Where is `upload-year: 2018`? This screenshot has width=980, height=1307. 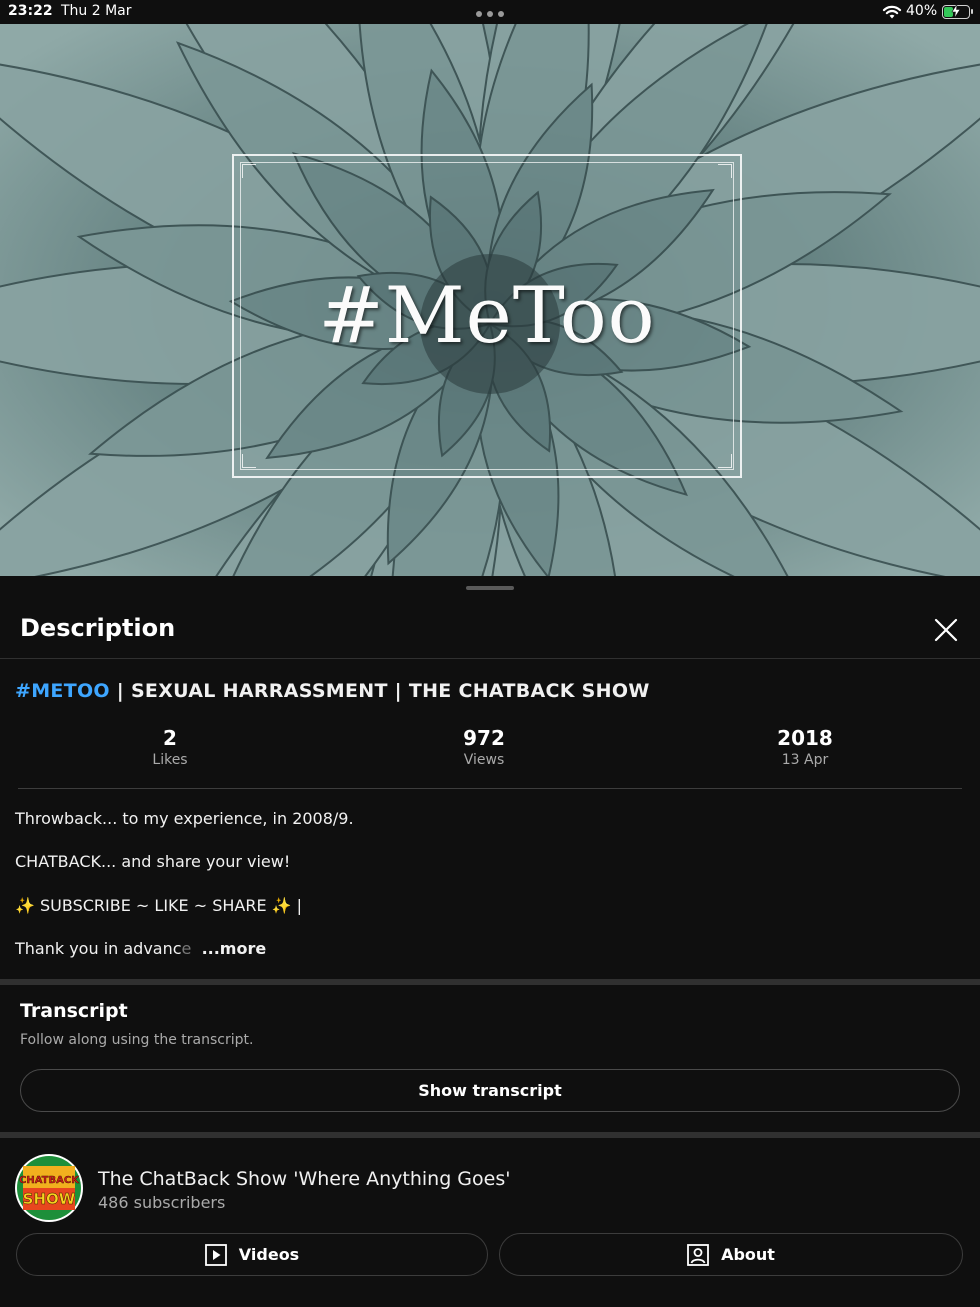 upload-year: 2018 is located at coordinates (805, 738).